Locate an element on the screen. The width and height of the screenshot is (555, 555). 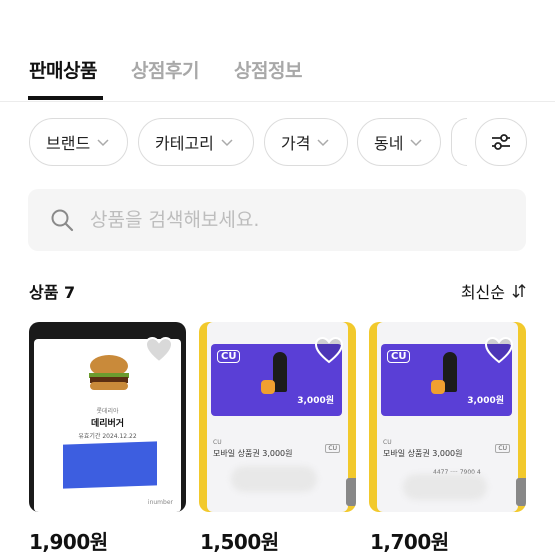
product-thumbnail: 롯데리아 데리버거 유효기간 2024.12.22 inumber is located at coordinates (107, 425).